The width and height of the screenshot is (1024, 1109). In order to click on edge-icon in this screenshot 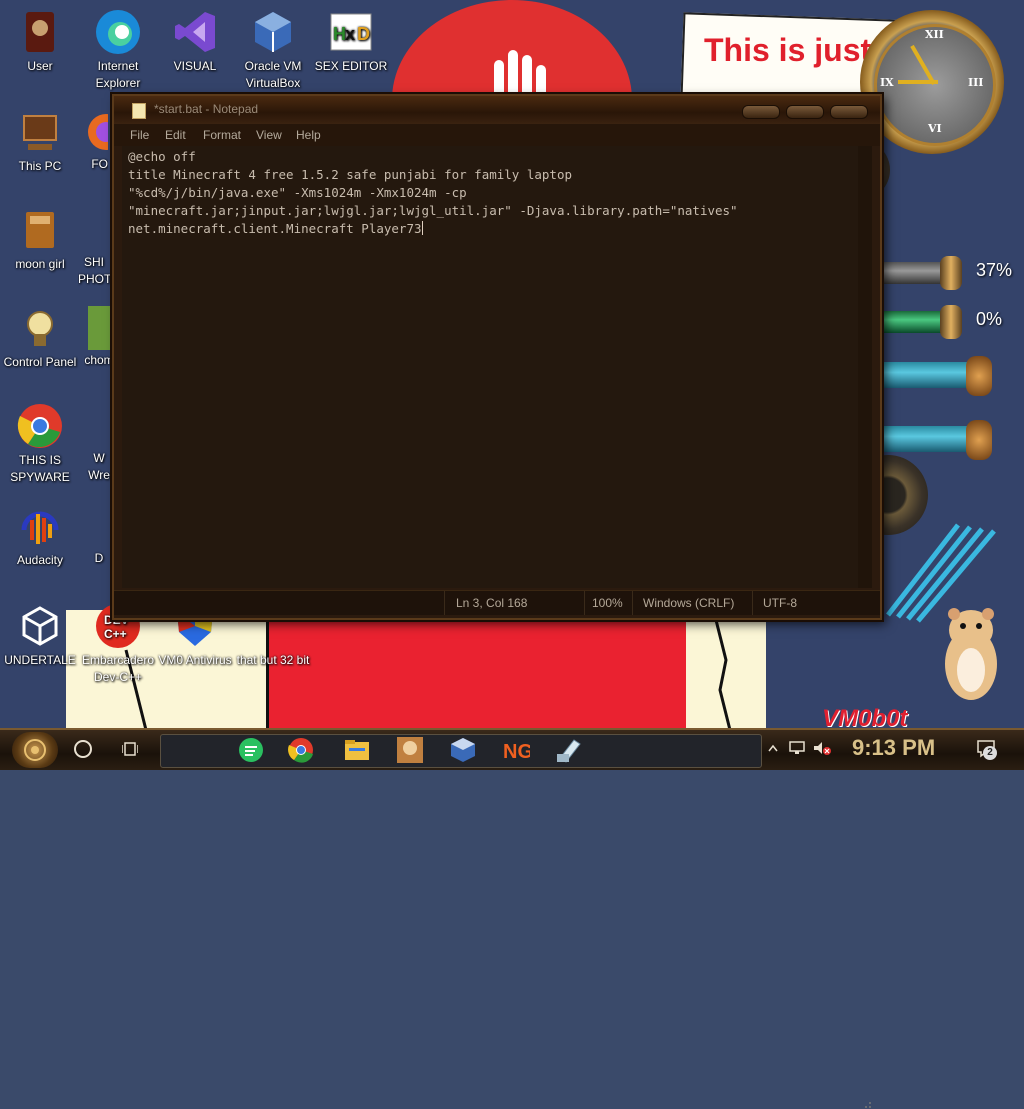, I will do `click(118, 32)`.